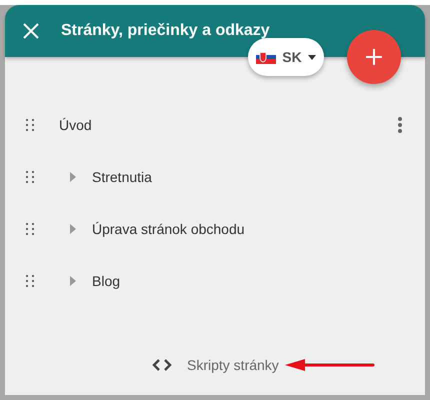 This screenshot has width=430, height=400. What do you see at coordinates (286, 57) in the screenshot?
I see `language-selector: SK` at bounding box center [286, 57].